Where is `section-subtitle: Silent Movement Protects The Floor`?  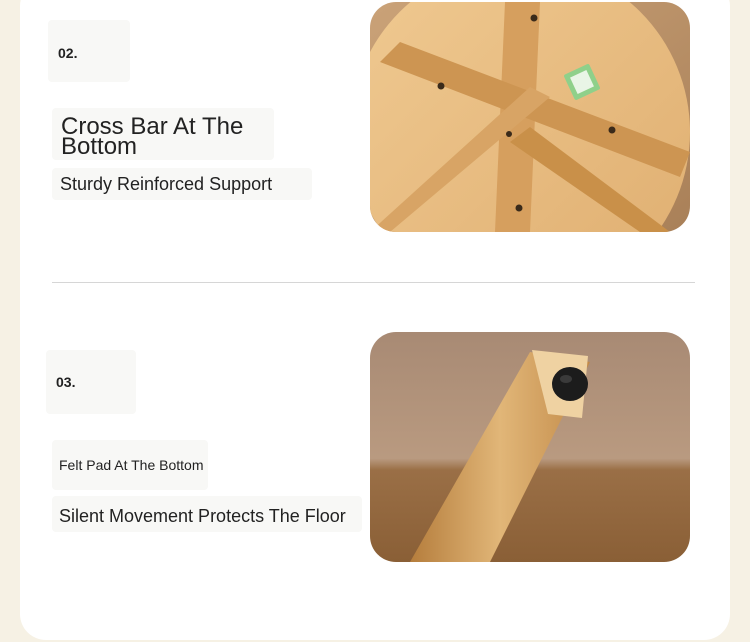
section-subtitle: Silent Movement Protects The Floor is located at coordinates (202, 516).